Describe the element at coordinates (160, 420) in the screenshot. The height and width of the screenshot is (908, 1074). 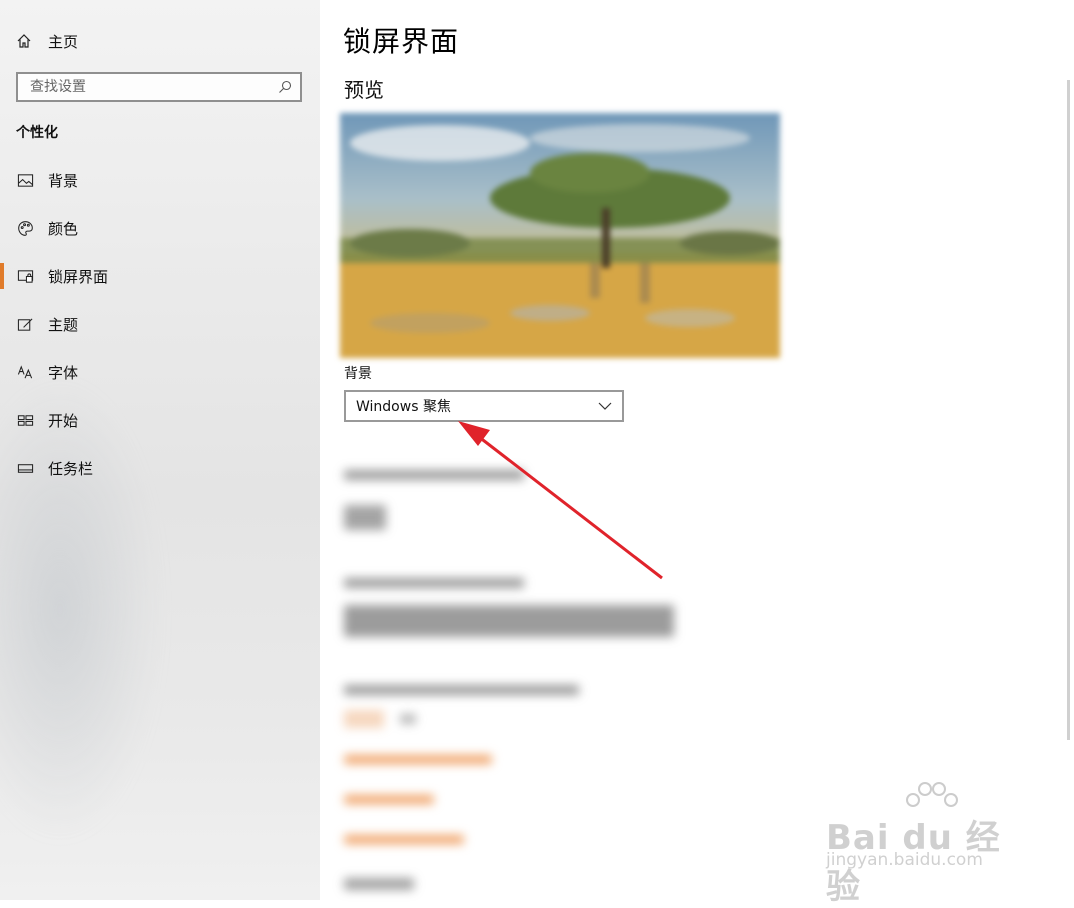
I see `sidebar-item-start: 开始` at that location.